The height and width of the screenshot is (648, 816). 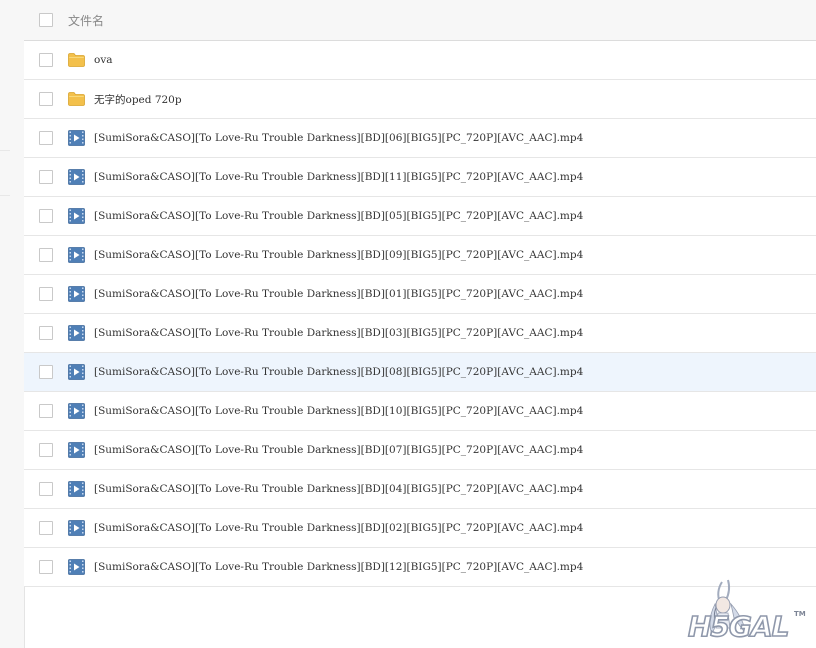 What do you see at coordinates (86, 20) in the screenshot?
I see `filename-column-header: 文件名` at bounding box center [86, 20].